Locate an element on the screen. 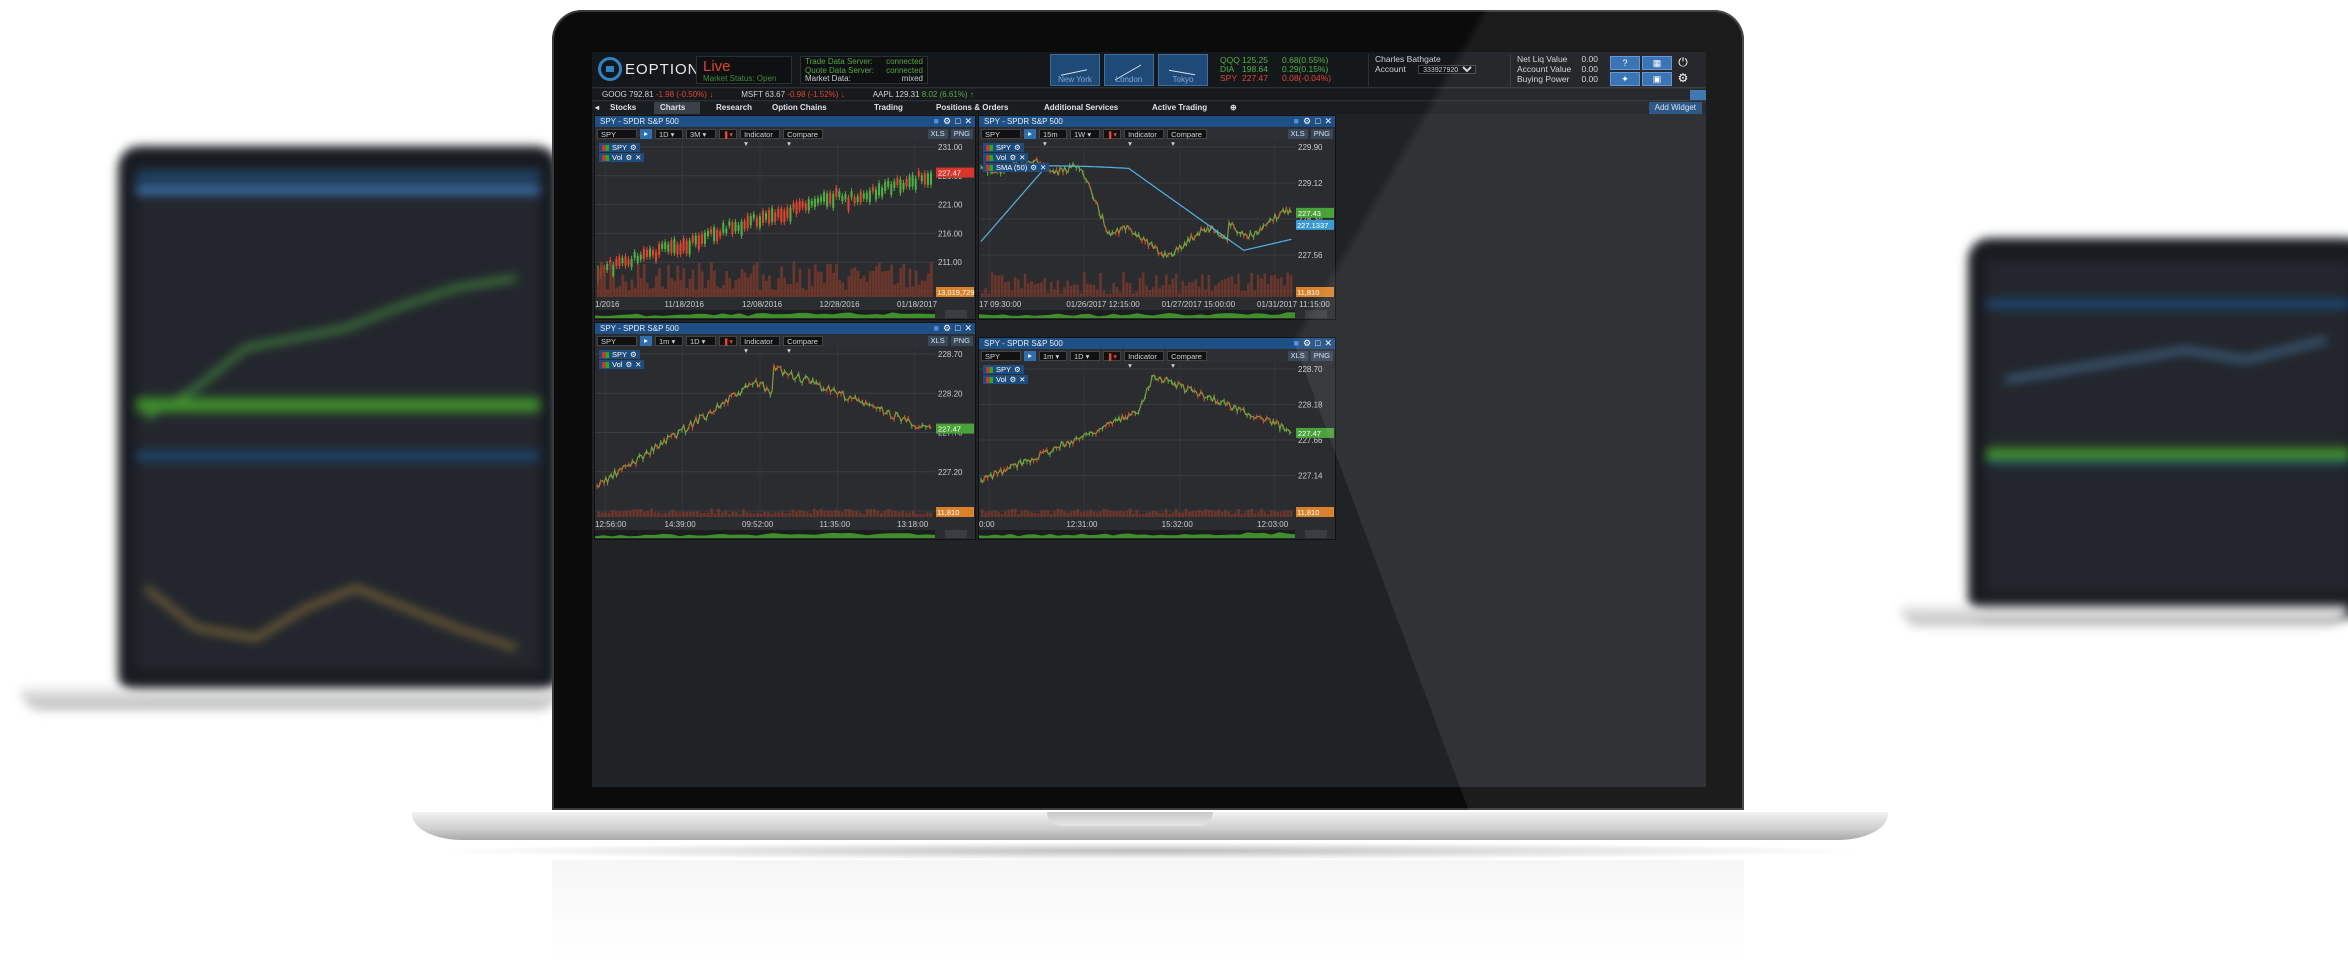 This screenshot has height=962, width=2348. interval-select: 15m ▾ is located at coordinates (1053, 138).